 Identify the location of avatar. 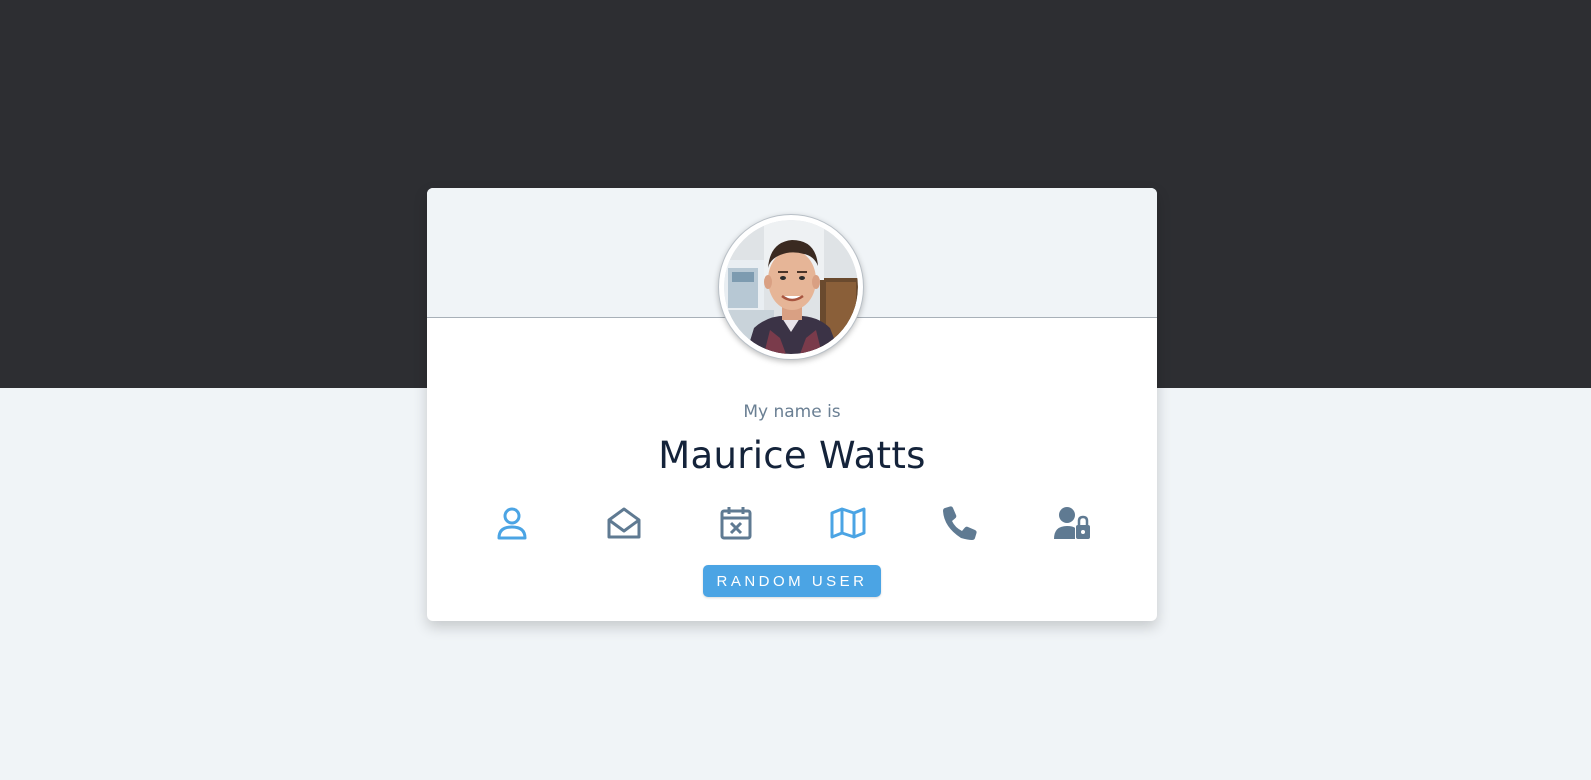
(791, 287).